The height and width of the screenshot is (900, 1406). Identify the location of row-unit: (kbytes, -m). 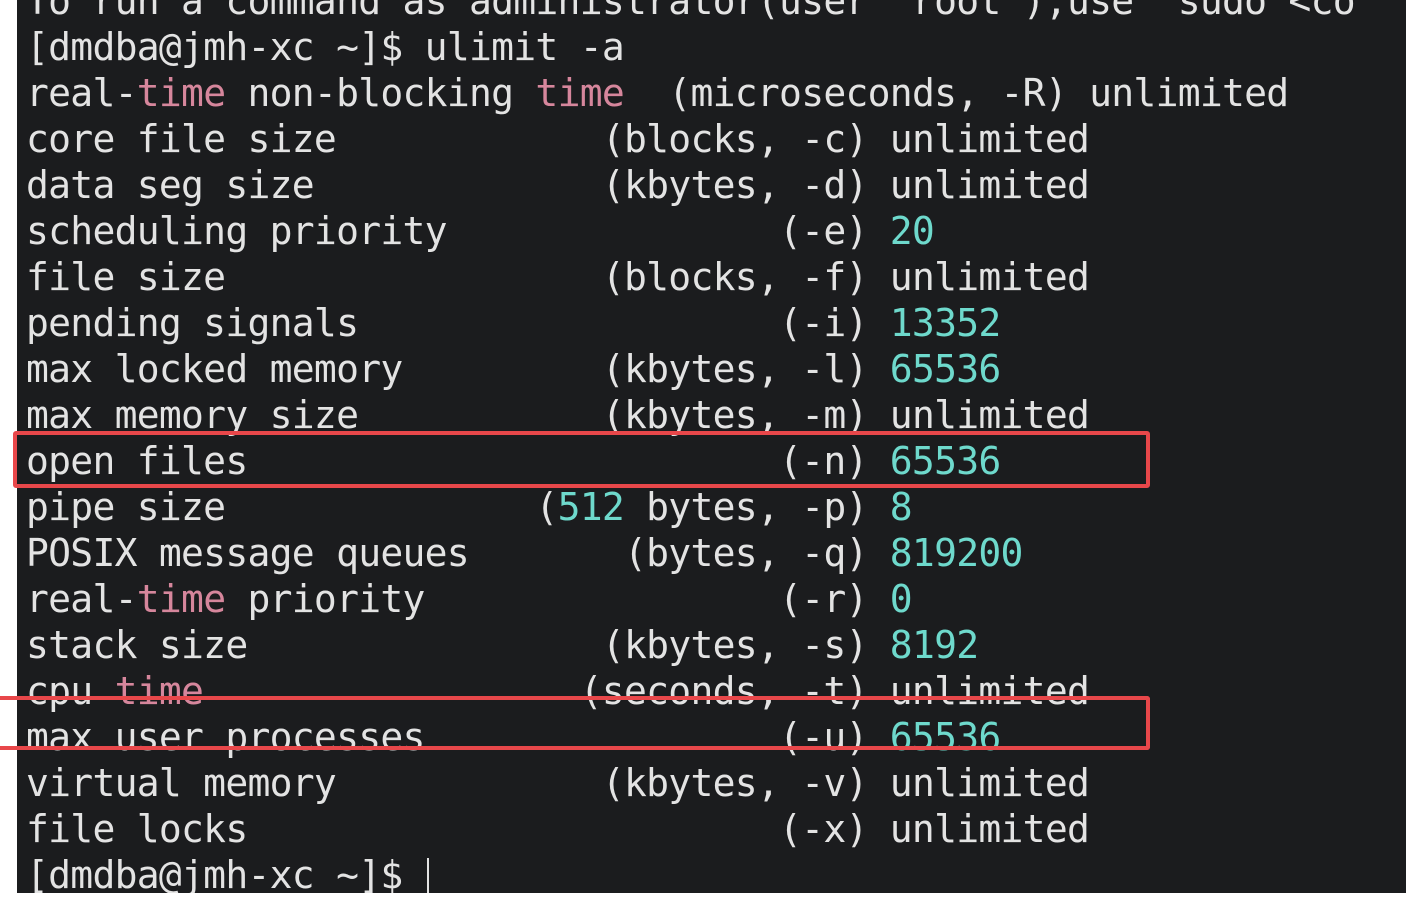
(745, 415).